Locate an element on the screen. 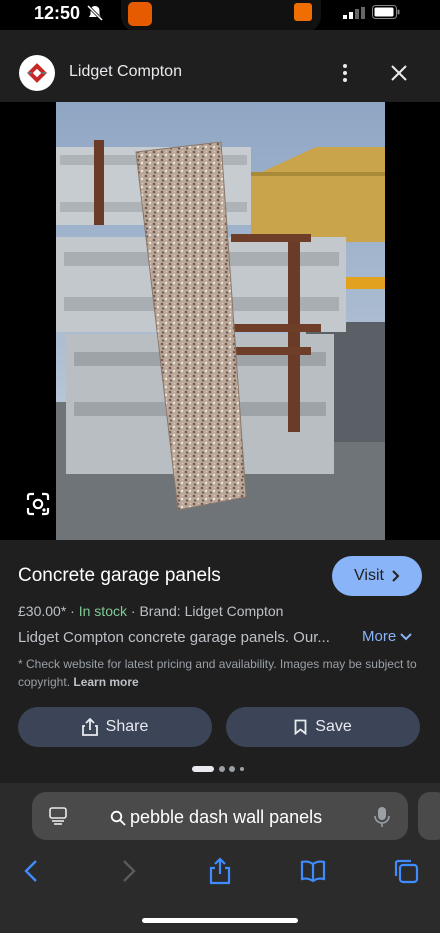  status-time: 12:50 is located at coordinates (57, 13).